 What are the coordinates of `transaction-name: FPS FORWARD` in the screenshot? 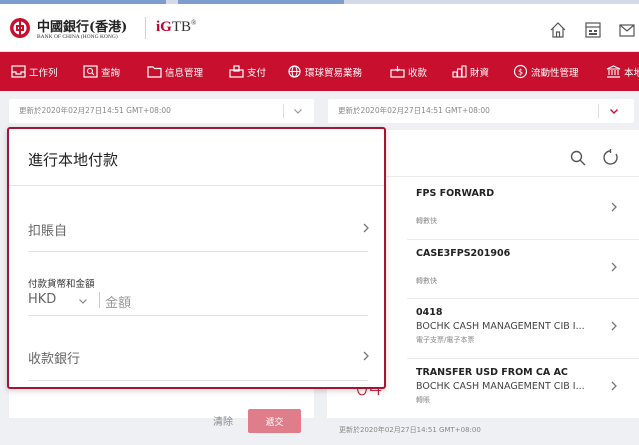 It's located at (455, 193).